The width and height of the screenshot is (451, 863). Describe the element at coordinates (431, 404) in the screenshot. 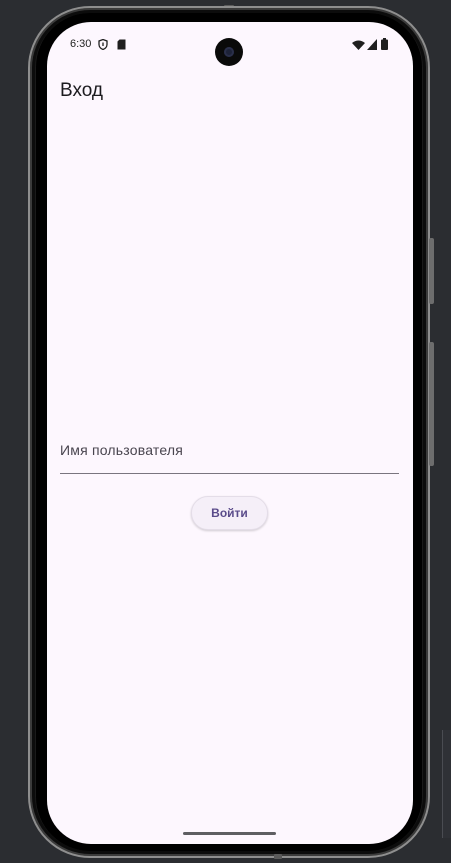

I see `volume-button` at that location.